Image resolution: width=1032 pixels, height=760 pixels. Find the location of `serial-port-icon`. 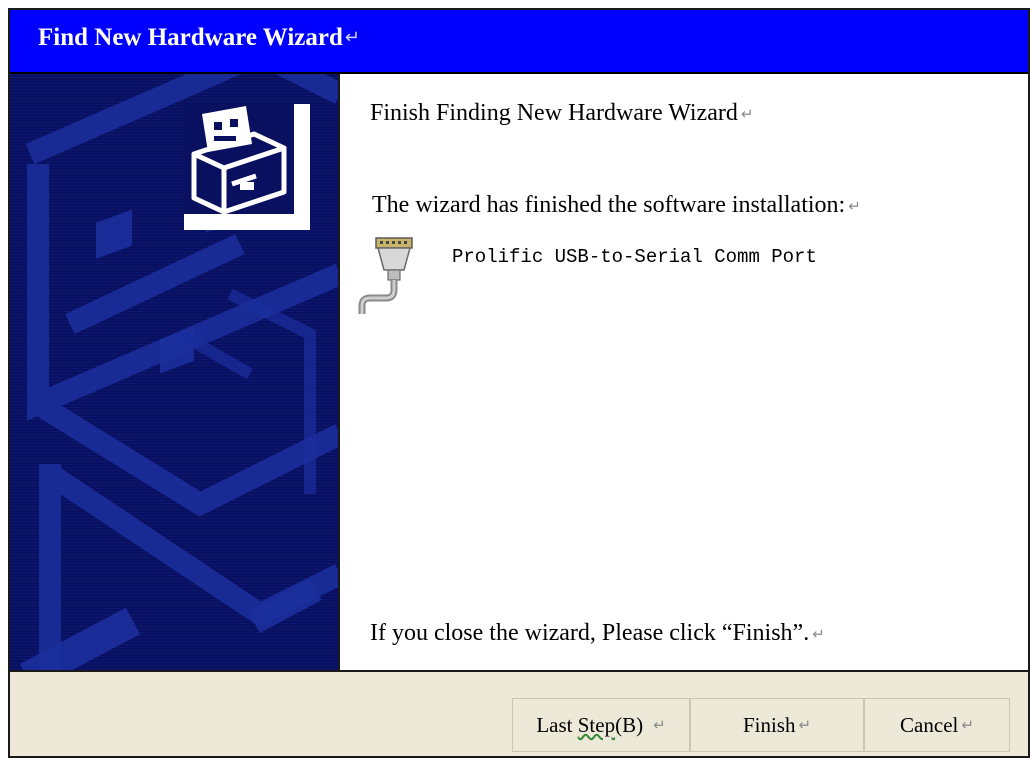

serial-port-icon is located at coordinates (392, 275).